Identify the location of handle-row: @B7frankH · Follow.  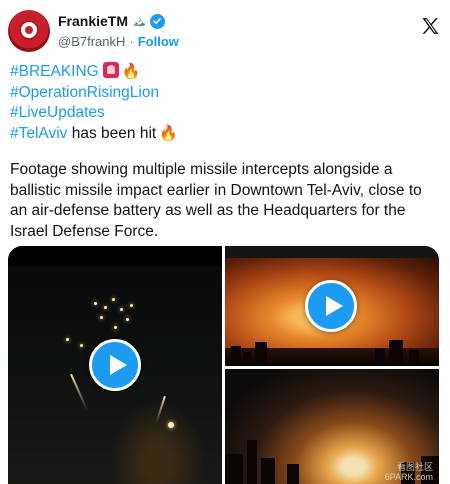
(118, 41).